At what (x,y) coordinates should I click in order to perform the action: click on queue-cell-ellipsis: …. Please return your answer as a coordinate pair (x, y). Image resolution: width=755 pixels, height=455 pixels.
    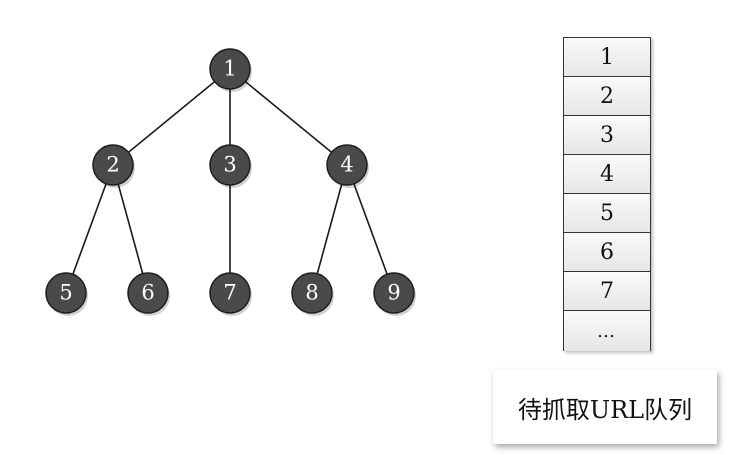
    Looking at the image, I should click on (607, 331).